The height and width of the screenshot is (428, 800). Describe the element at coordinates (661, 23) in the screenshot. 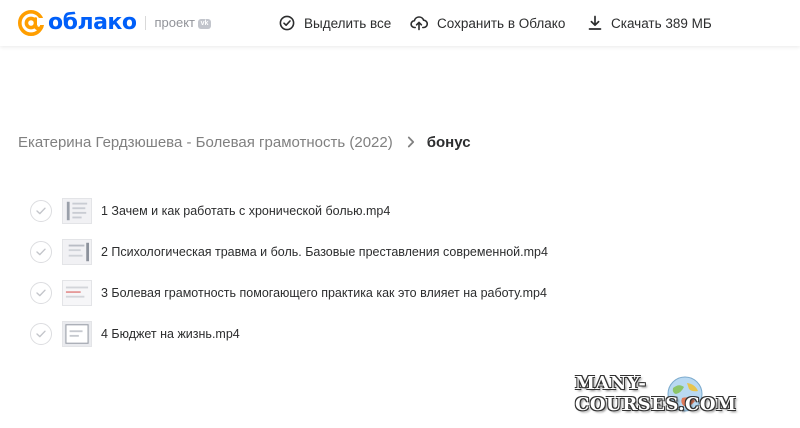

I see `download-label: Скачать 389 МБ` at that location.